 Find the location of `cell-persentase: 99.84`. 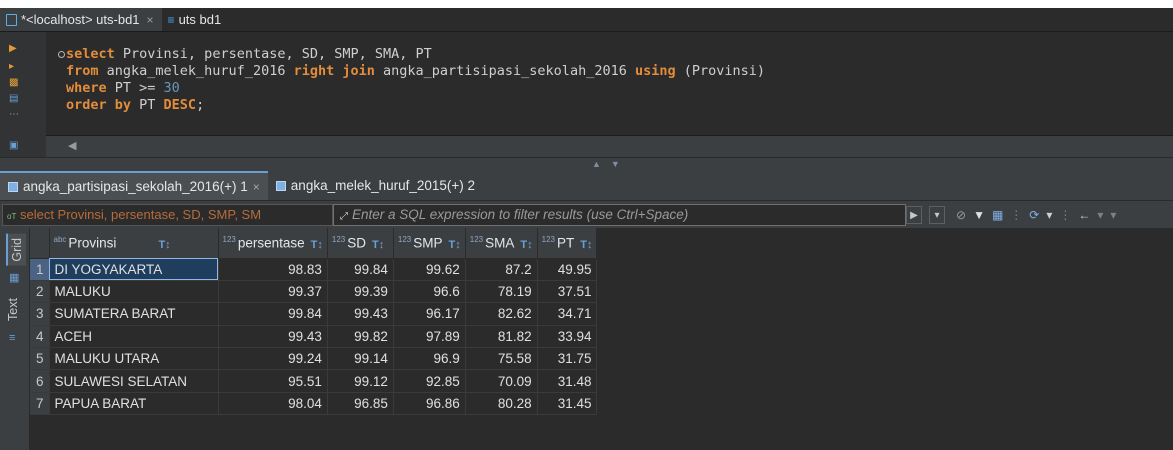

cell-persentase: 99.84 is located at coordinates (273, 314).